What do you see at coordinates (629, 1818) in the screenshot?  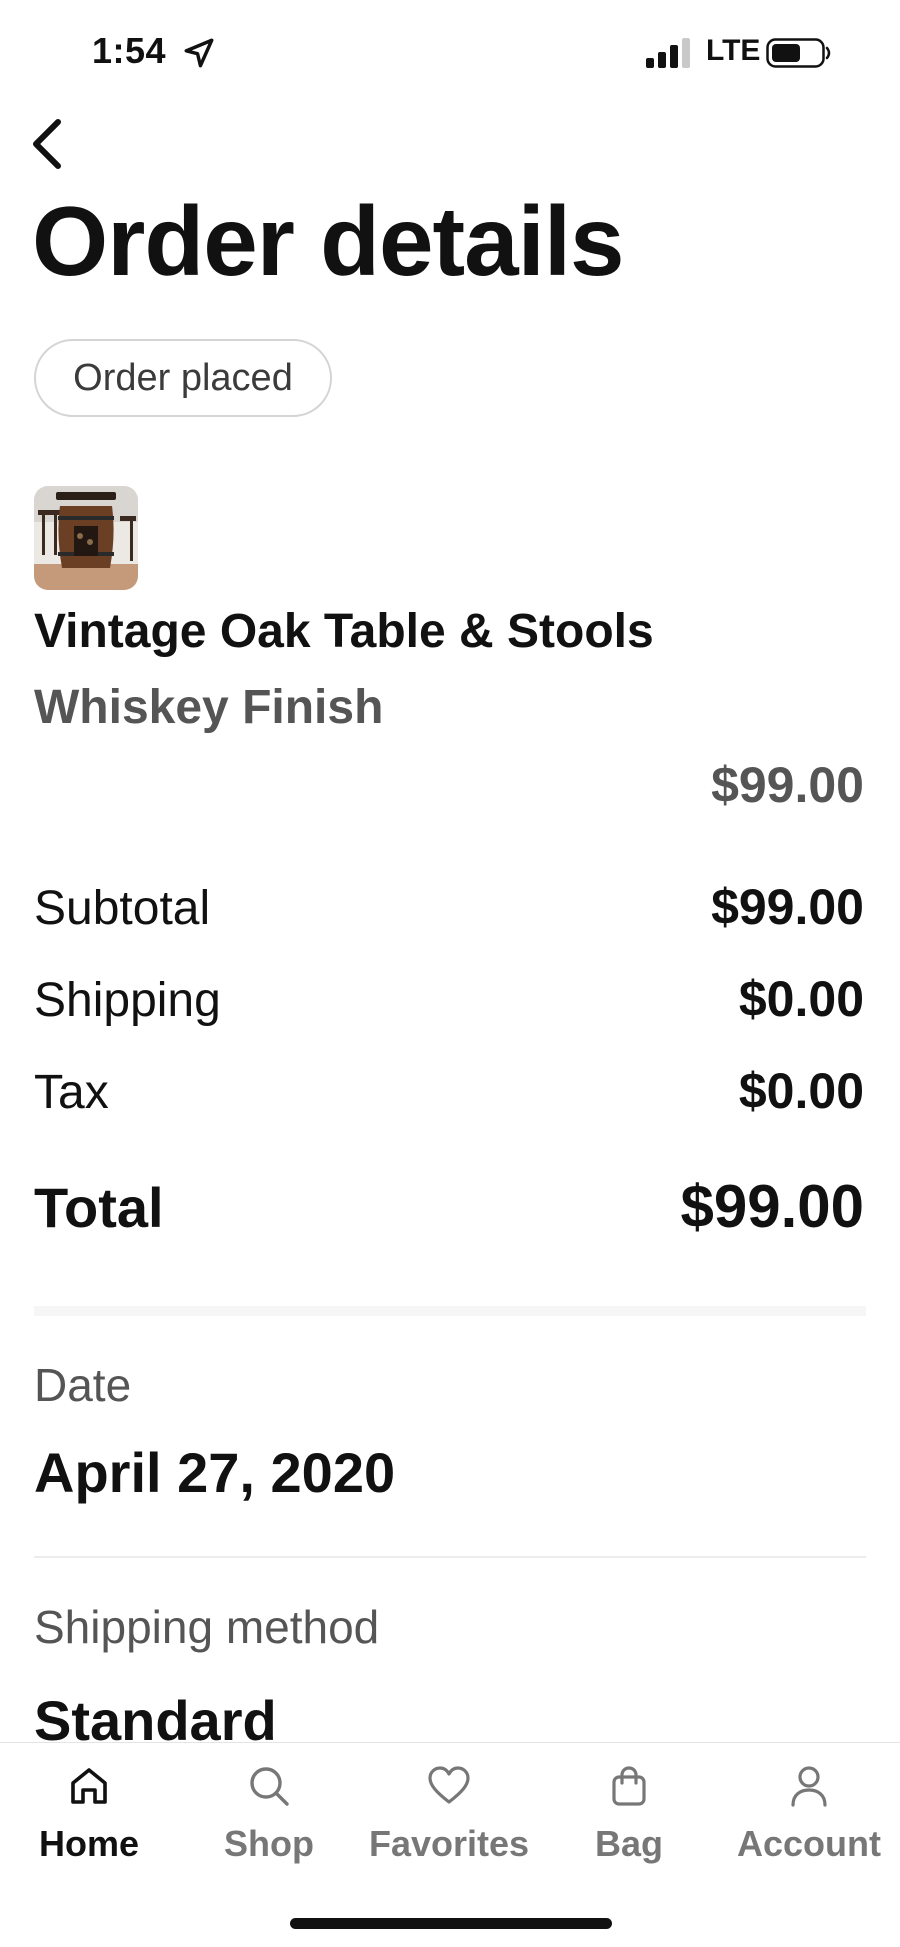 I see `tab-bag: Bag` at bounding box center [629, 1818].